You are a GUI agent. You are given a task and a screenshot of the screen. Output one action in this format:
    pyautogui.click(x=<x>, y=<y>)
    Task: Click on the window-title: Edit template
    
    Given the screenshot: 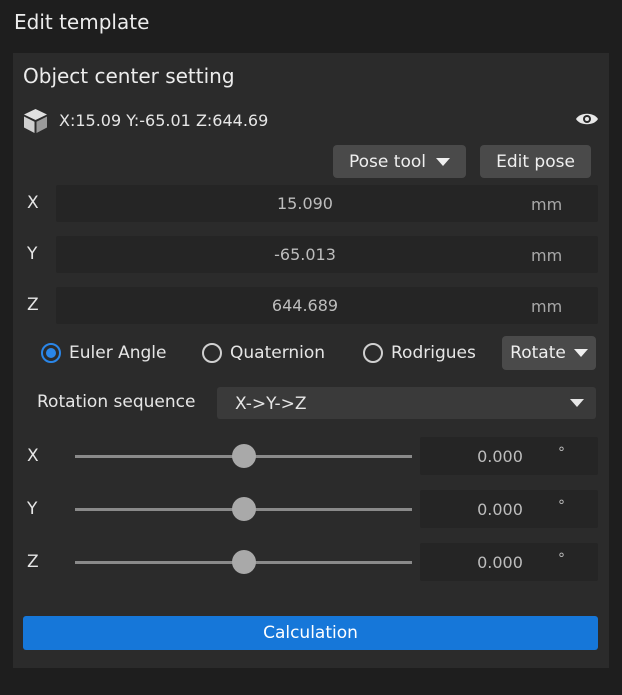 What is the action you would take?
    pyautogui.click(x=82, y=22)
    